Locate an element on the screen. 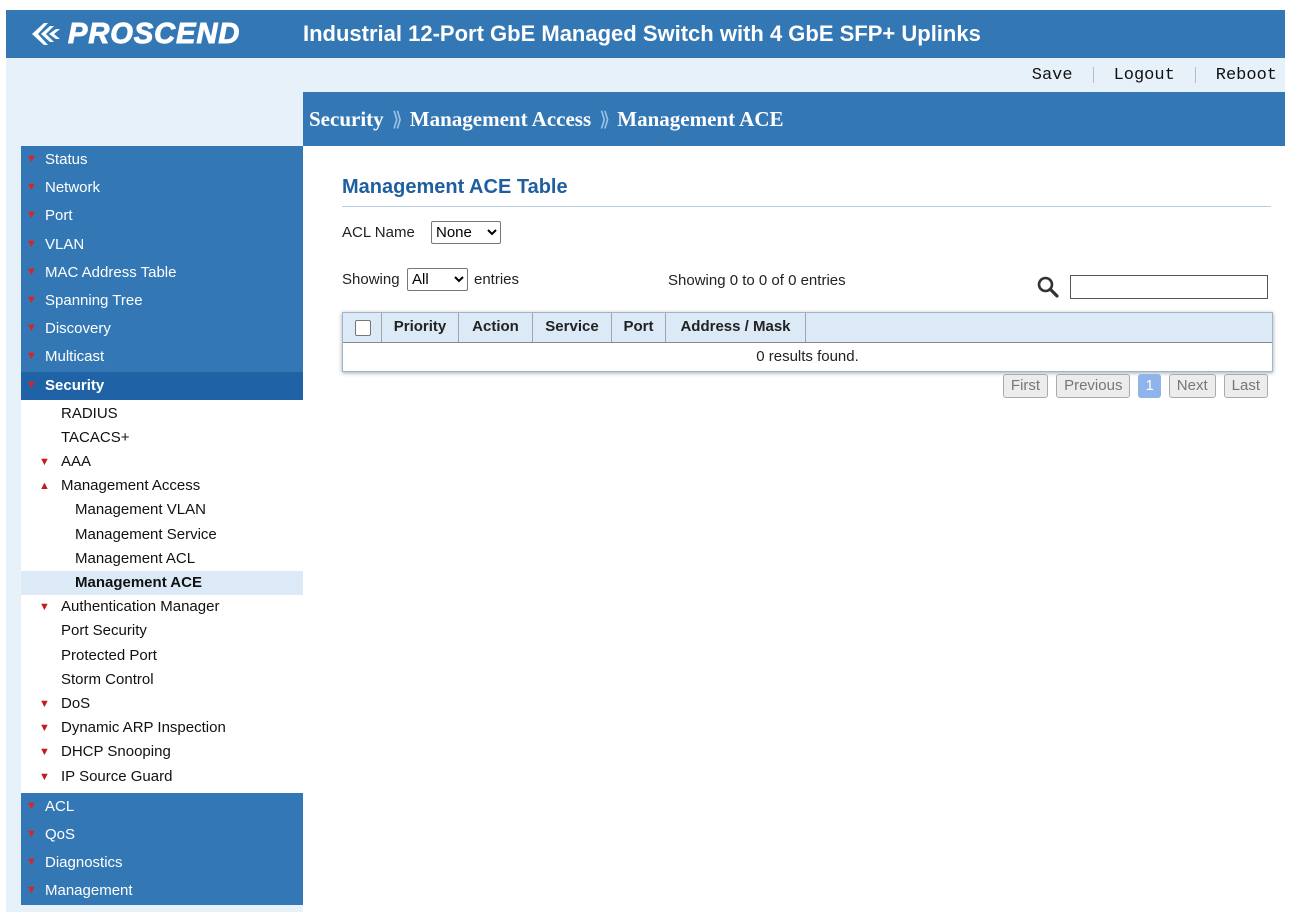 The image size is (1293, 912). column-action: Action is located at coordinates (496, 327).